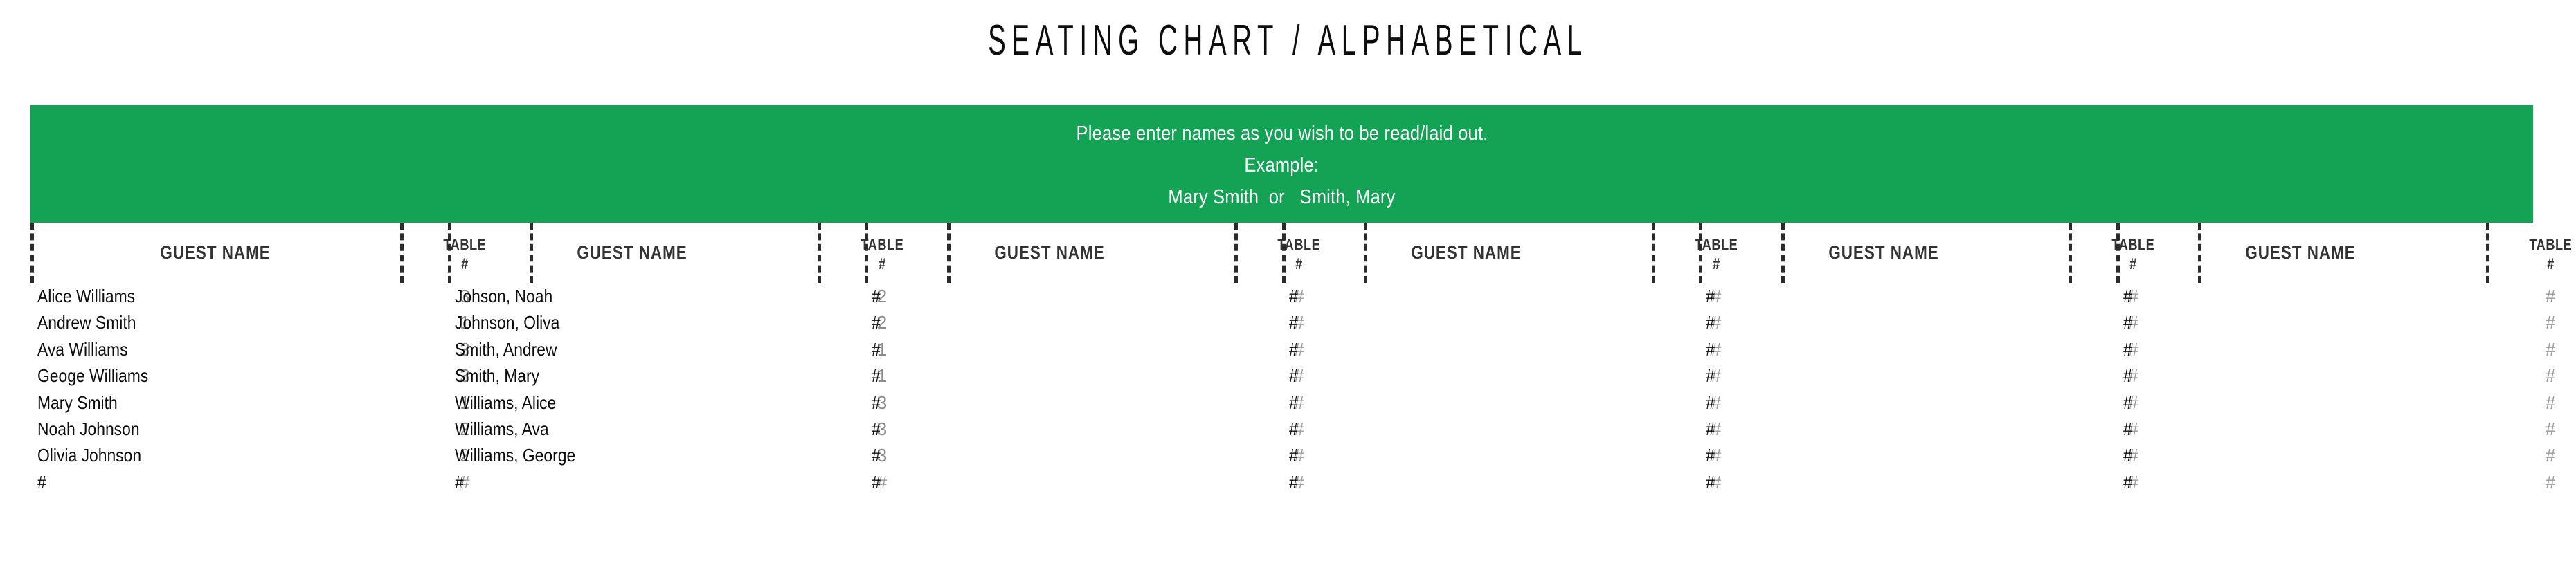  Describe the element at coordinates (250, 429) in the screenshot. I see `table-row: Noah Johnson 2` at that location.